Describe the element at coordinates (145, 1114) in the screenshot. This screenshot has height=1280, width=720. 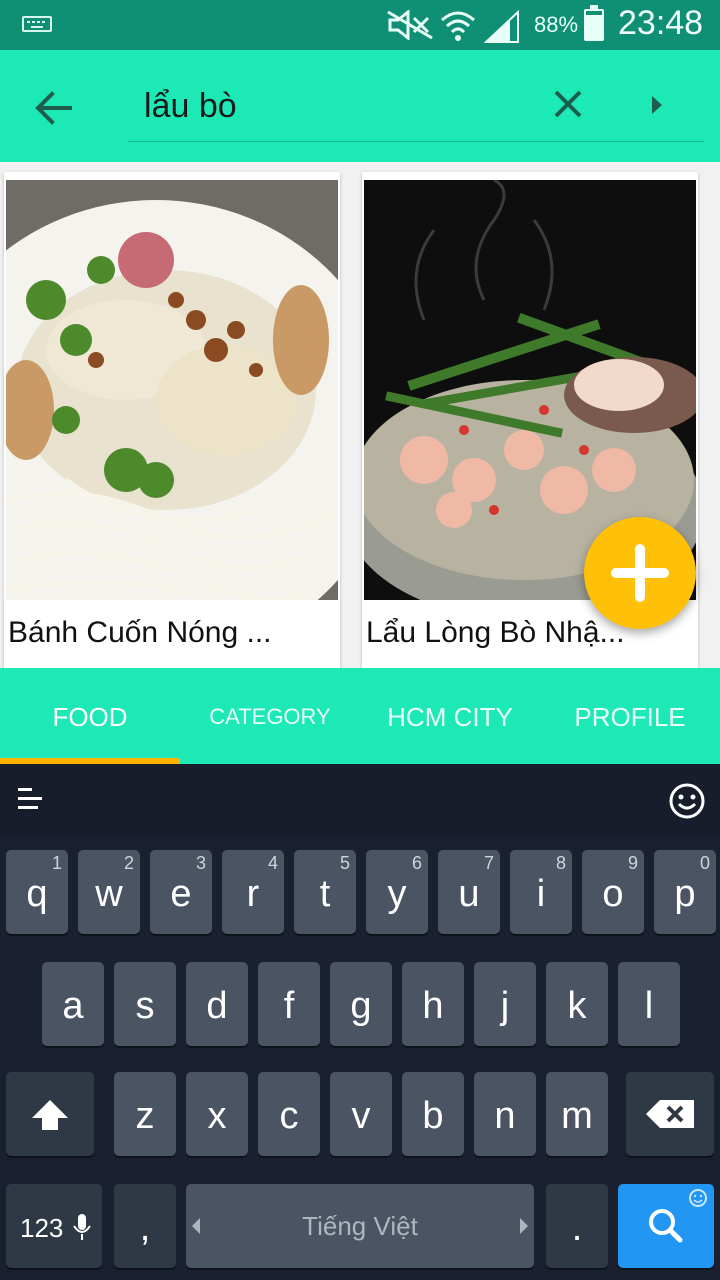
I see `key-z: z` at that location.